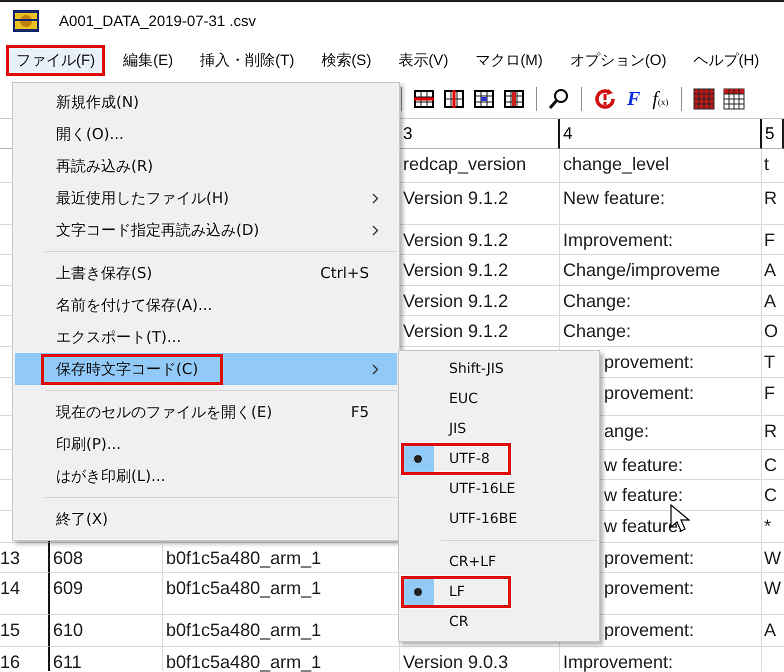  Describe the element at coordinates (10, 630) in the screenshot. I see `row-number: 15` at that location.